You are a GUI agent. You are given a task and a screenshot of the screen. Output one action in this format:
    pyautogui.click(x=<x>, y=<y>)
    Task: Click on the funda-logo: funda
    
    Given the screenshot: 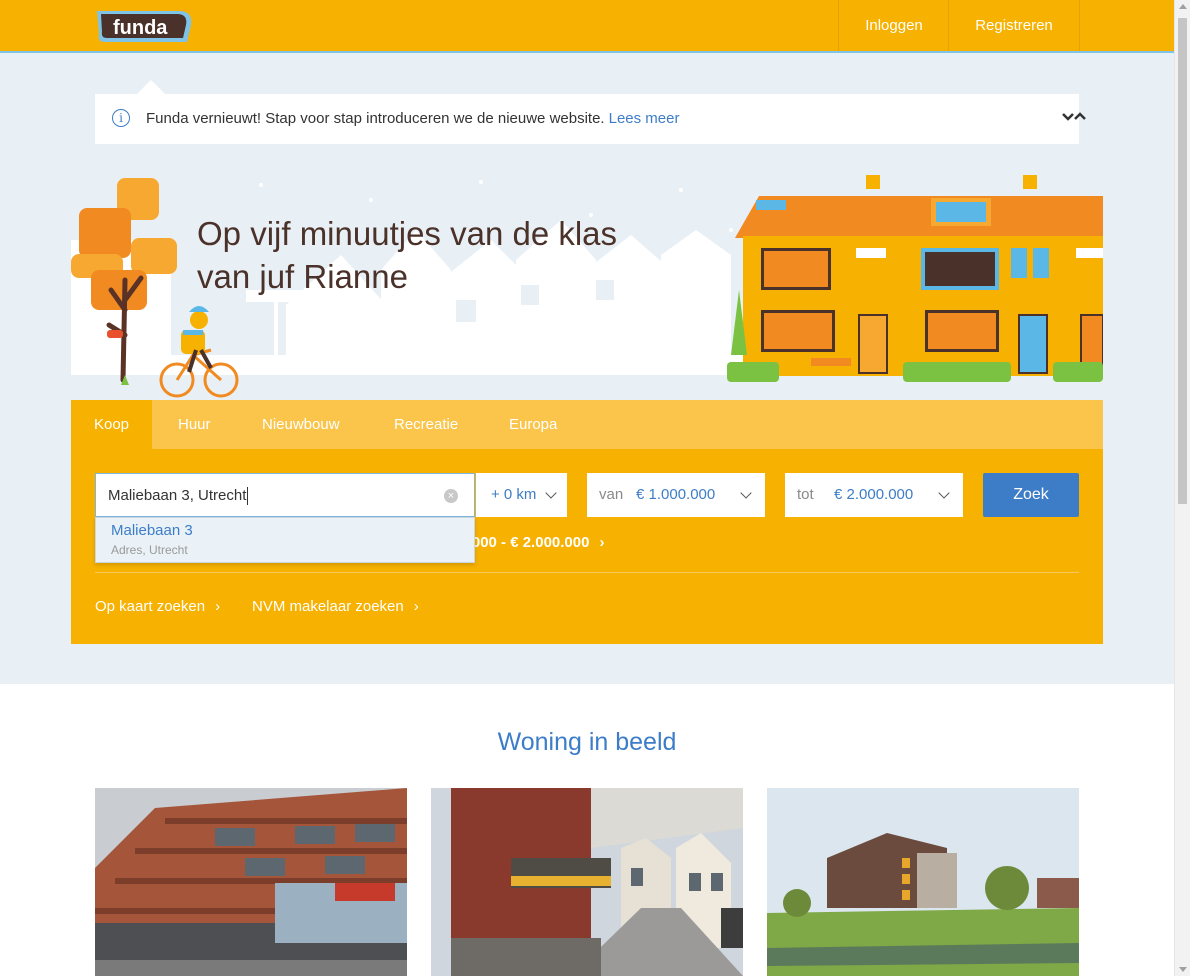 What is the action you would take?
    pyautogui.click(x=145, y=26)
    